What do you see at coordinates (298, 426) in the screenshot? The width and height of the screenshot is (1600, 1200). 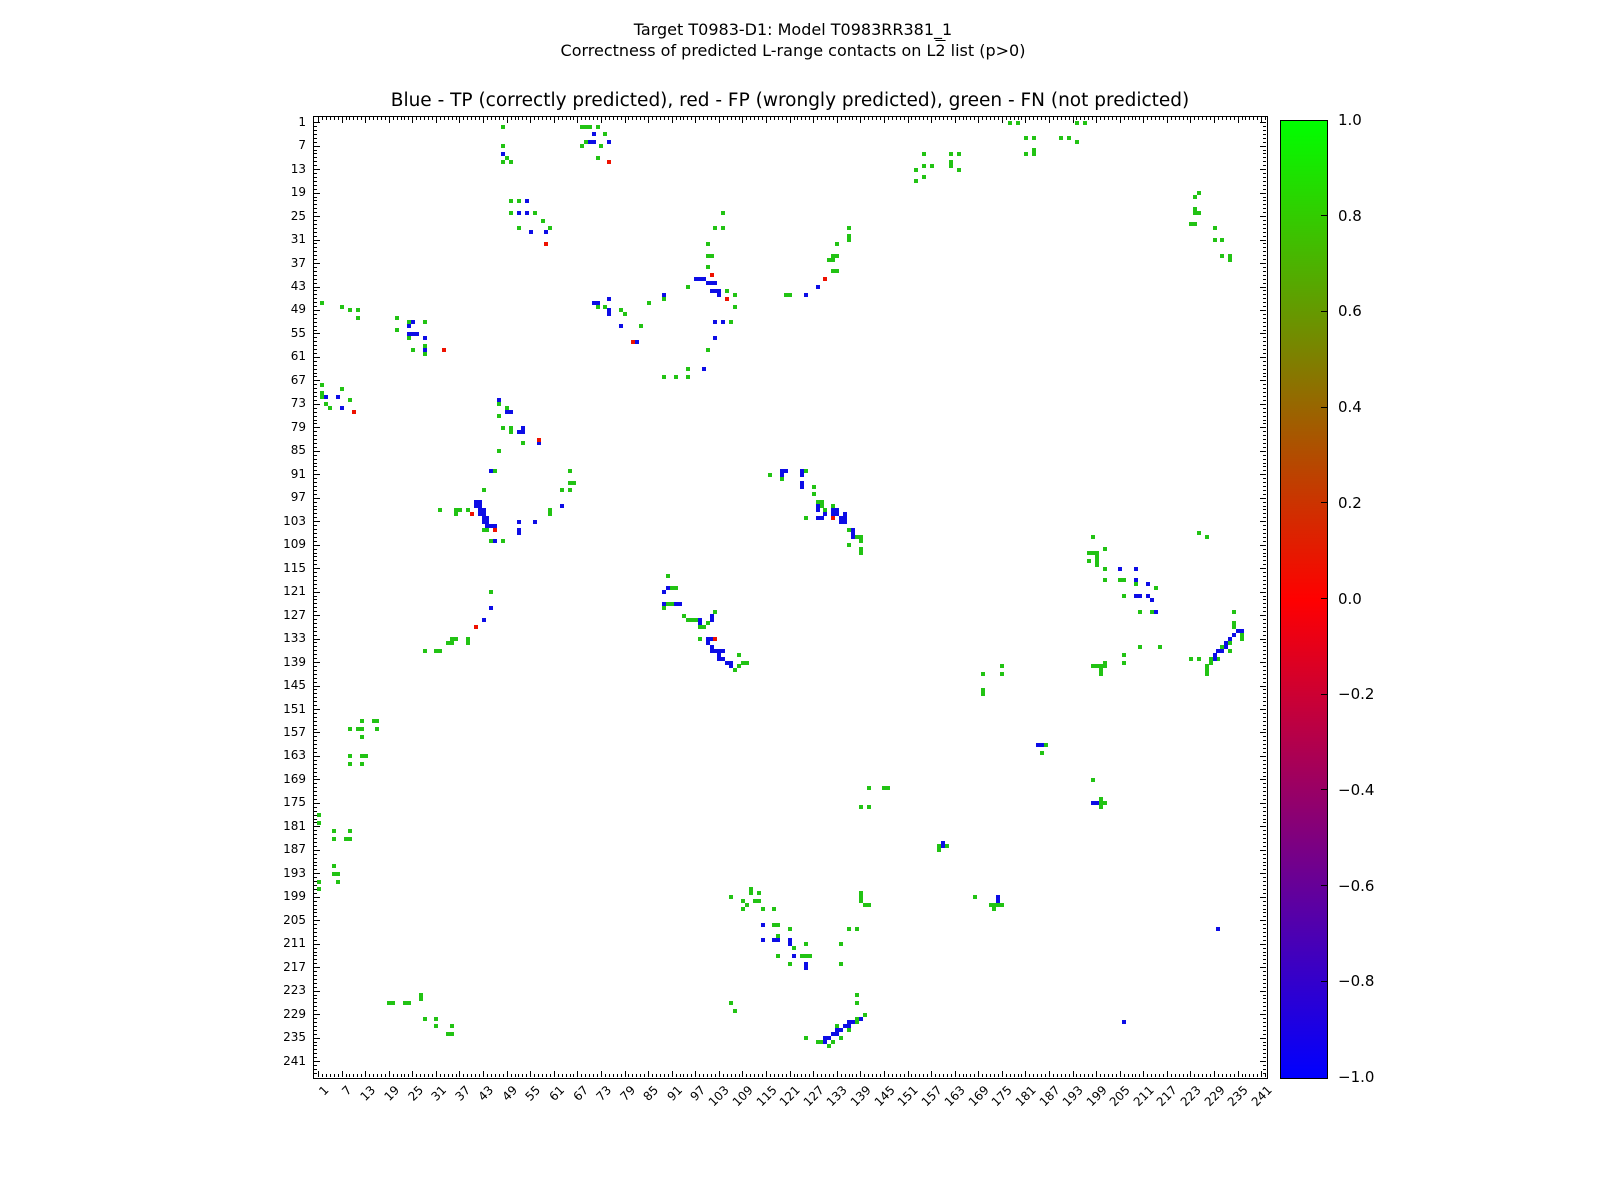 I see `y-tick-label: 79` at bounding box center [298, 426].